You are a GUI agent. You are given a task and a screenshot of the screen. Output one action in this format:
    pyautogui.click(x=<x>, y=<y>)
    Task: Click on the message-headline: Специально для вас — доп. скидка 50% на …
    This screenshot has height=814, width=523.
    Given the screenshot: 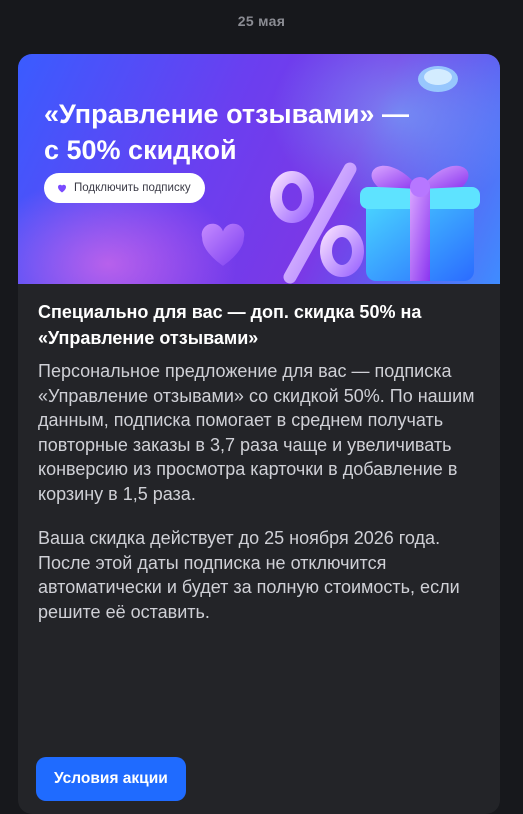 What is the action you would take?
    pyautogui.click(x=230, y=325)
    